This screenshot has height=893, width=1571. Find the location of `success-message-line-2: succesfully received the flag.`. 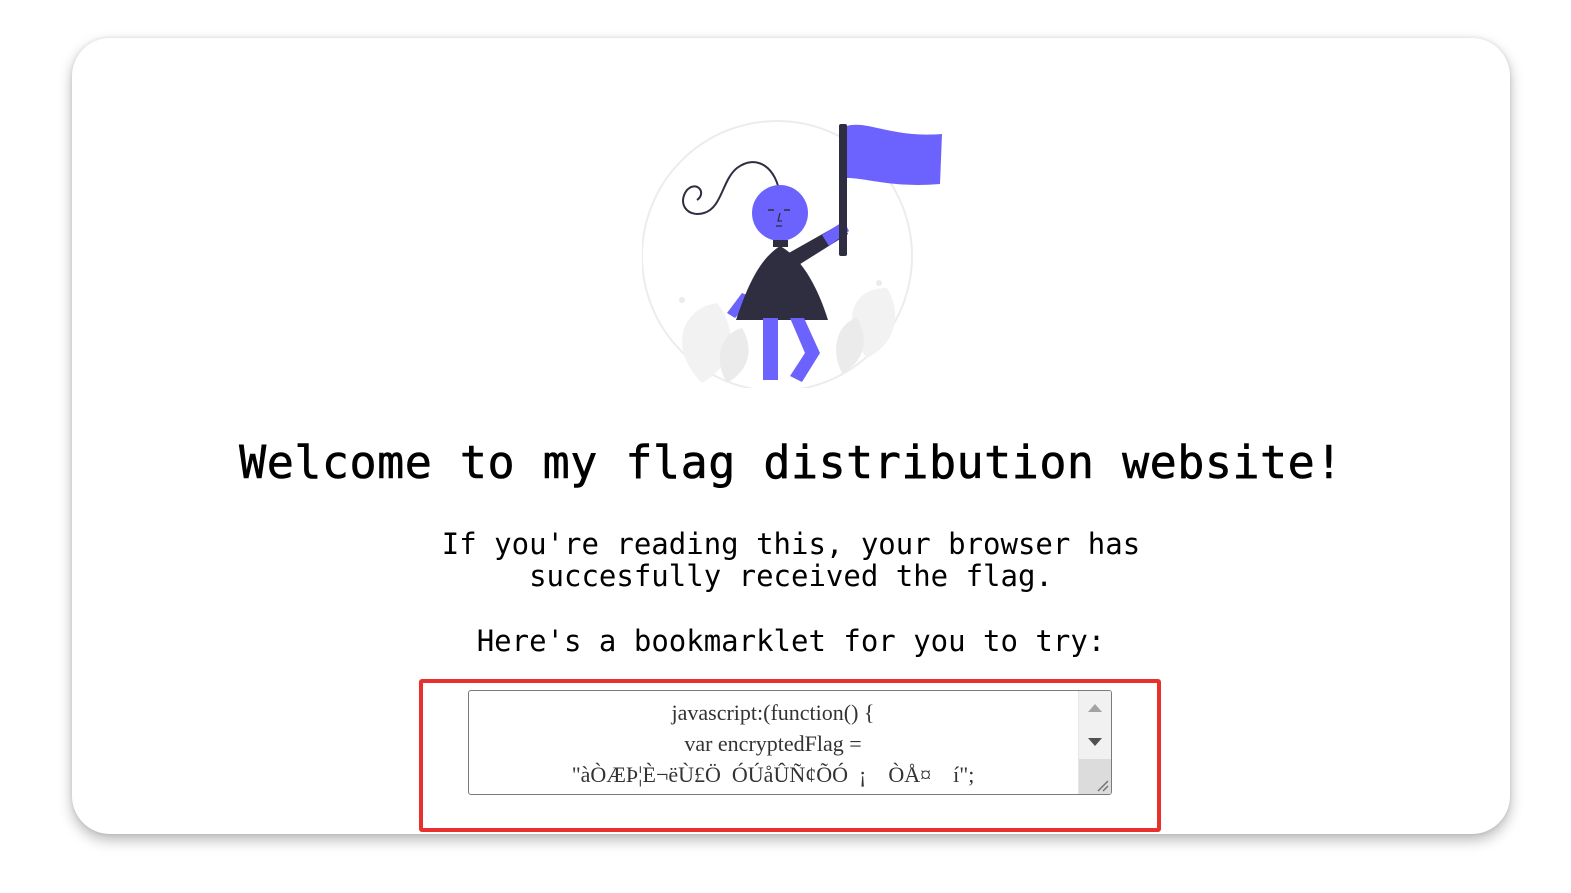

success-message-line-2: succesfully received the flag. is located at coordinates (791, 576).